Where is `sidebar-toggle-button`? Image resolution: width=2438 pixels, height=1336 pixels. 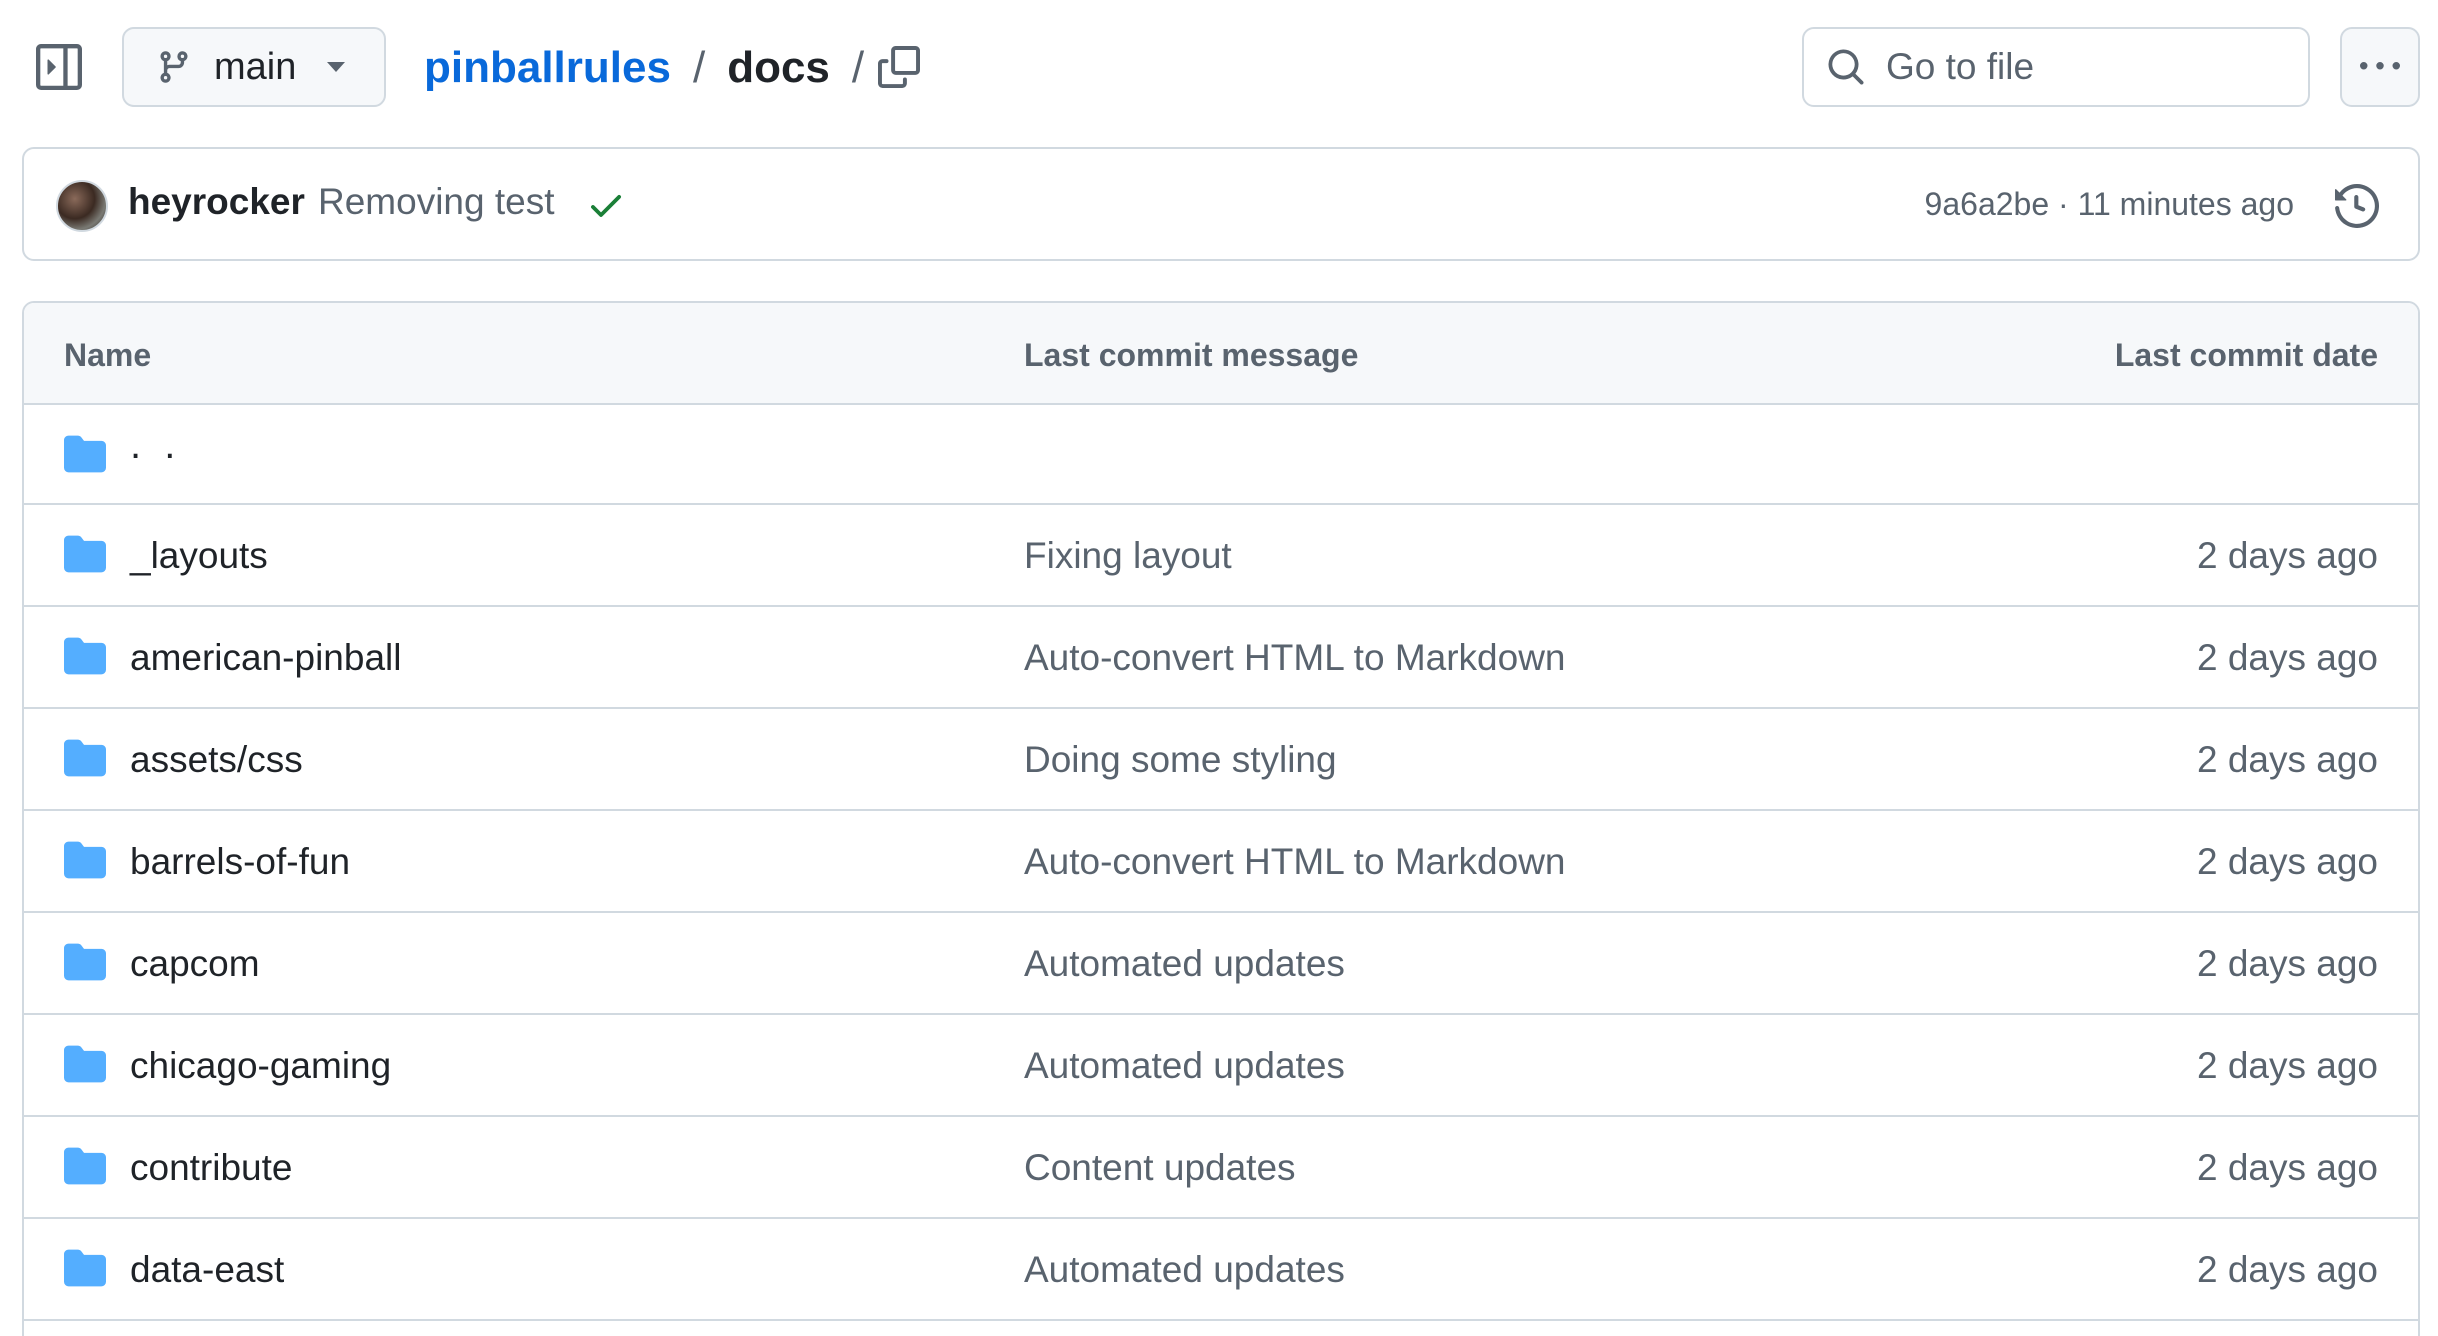
sidebar-toggle-button is located at coordinates (59, 67).